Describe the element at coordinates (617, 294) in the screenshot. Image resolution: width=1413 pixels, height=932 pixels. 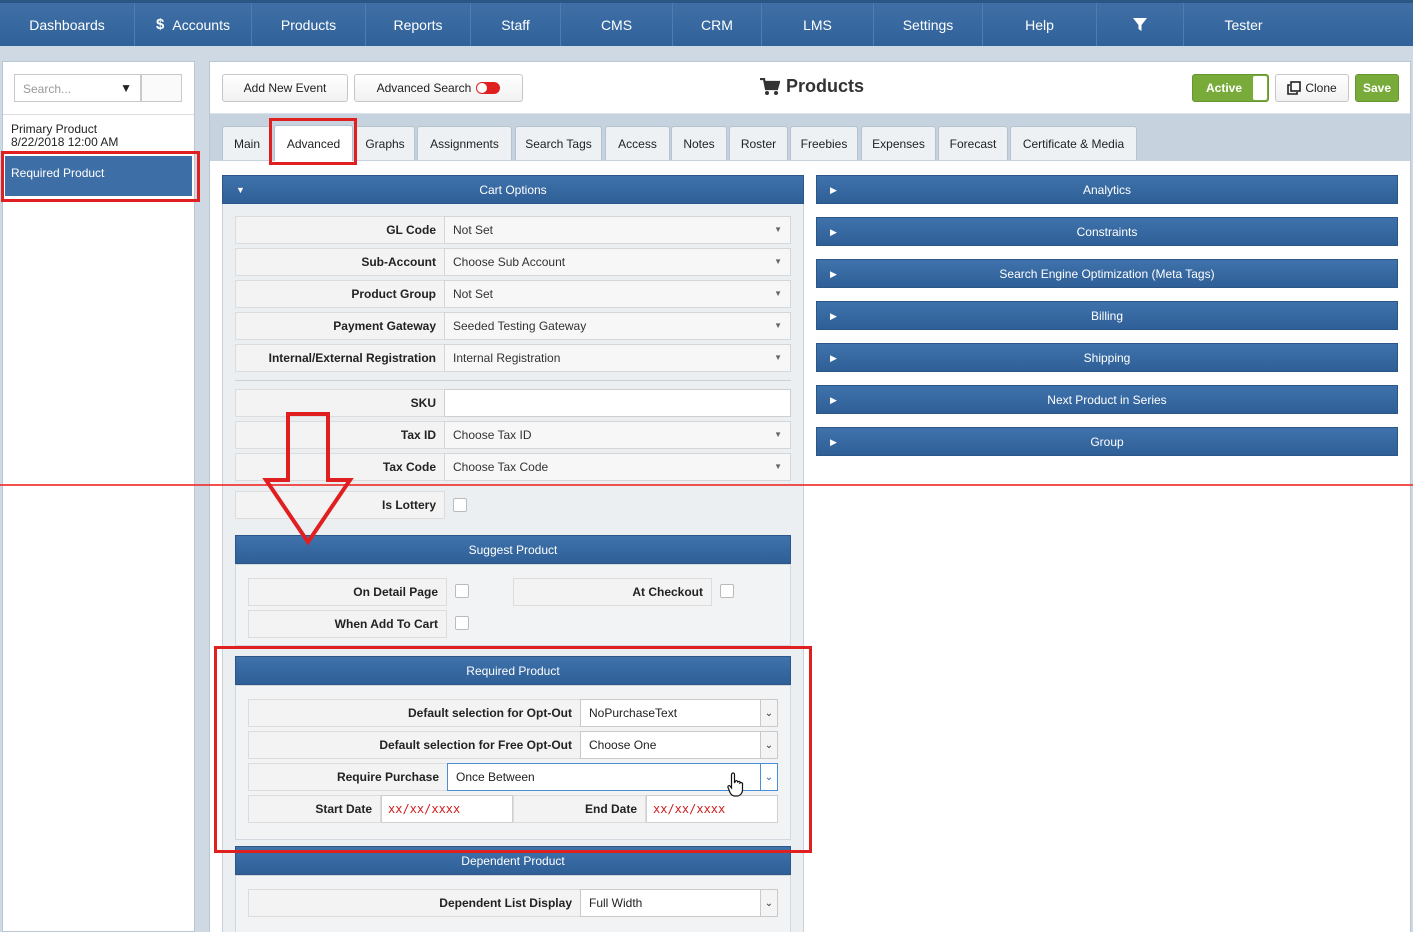
I see `product-group-select: Not Set ▼` at that location.